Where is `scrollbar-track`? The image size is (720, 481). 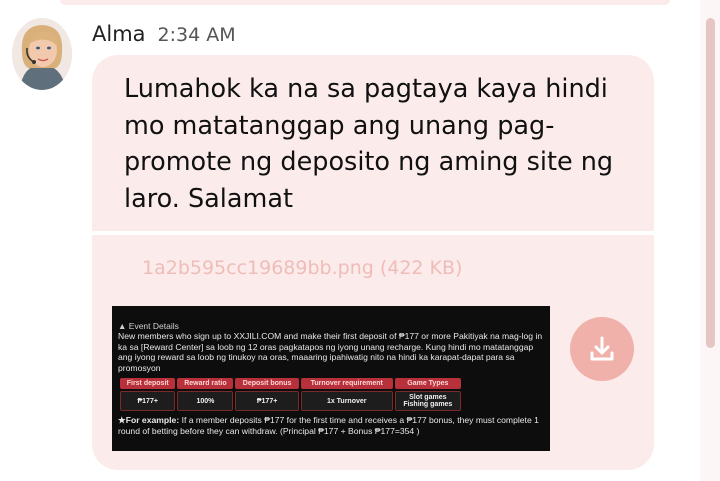 scrollbar-track is located at coordinates (710, 240).